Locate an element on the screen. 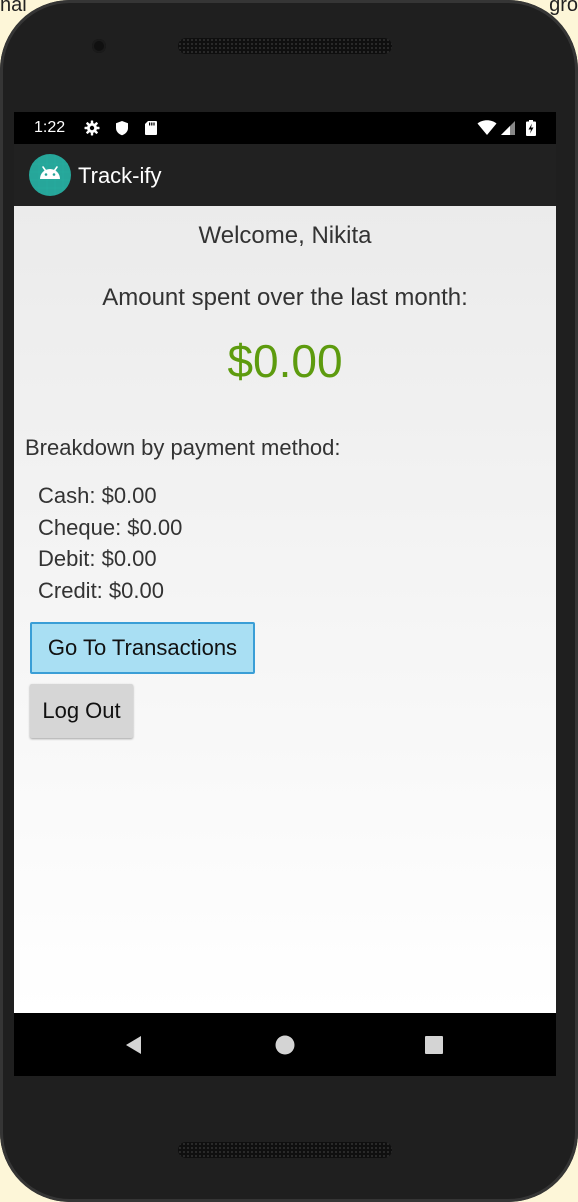  breakdown-debit: Debit: $0.00 is located at coordinates (97, 559).